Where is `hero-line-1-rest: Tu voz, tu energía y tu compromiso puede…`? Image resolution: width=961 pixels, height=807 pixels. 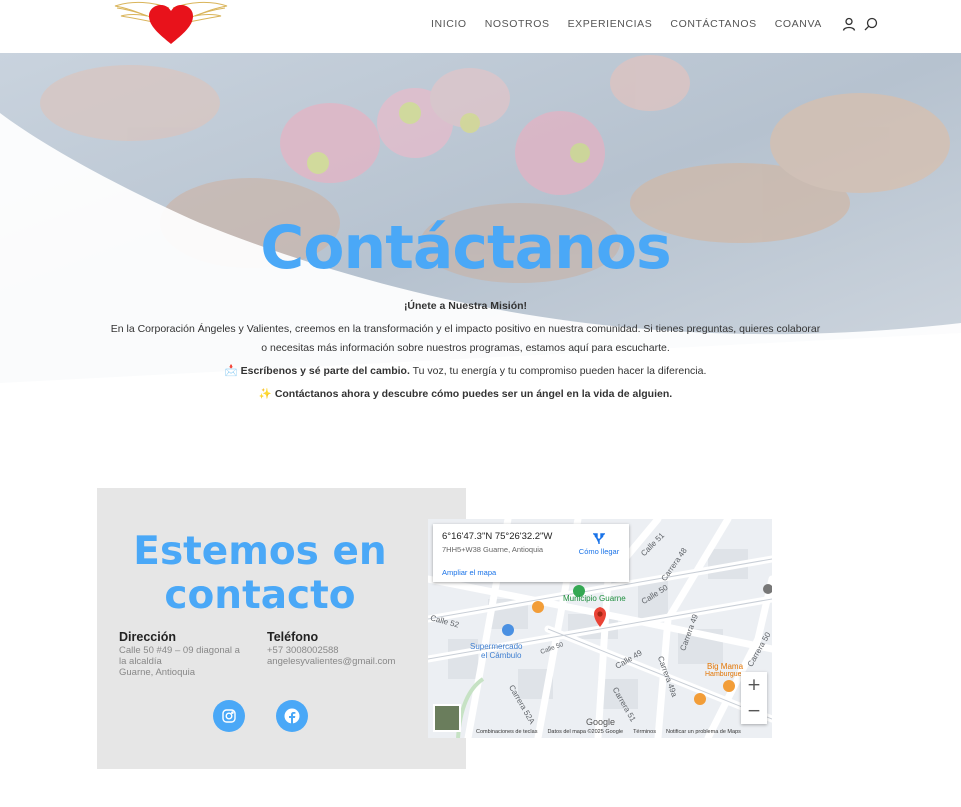
hero-line-1-rest: Tu voz, tu energía y tu compromiso puede… is located at coordinates (558, 371).